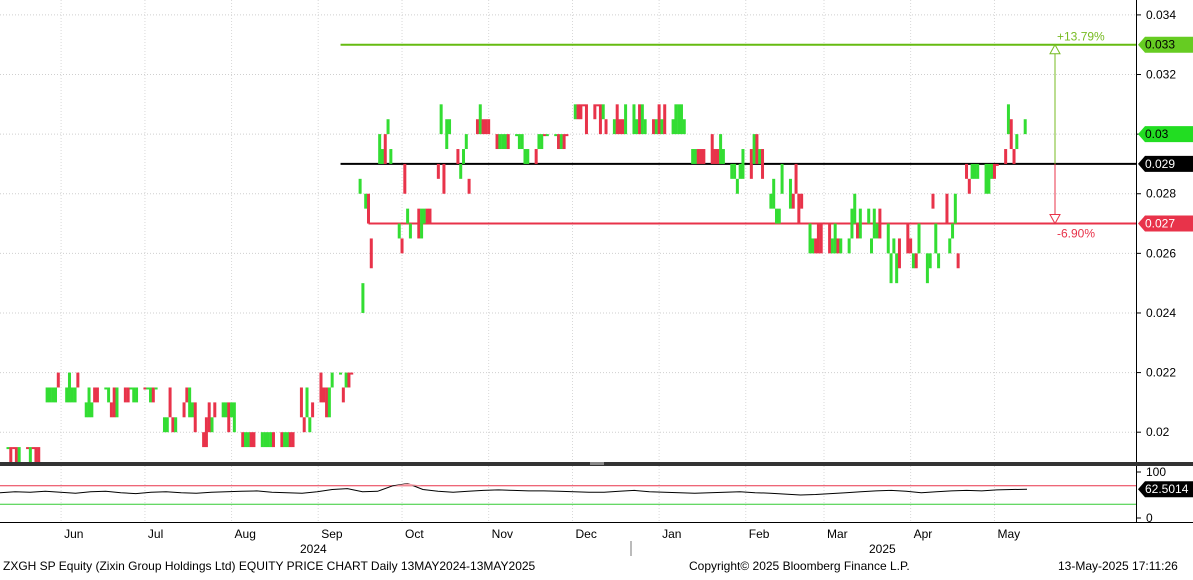 This screenshot has width=1193, height=580. What do you see at coordinates (1136, 261) in the screenshot?
I see `axis-border` at bounding box center [1136, 261].